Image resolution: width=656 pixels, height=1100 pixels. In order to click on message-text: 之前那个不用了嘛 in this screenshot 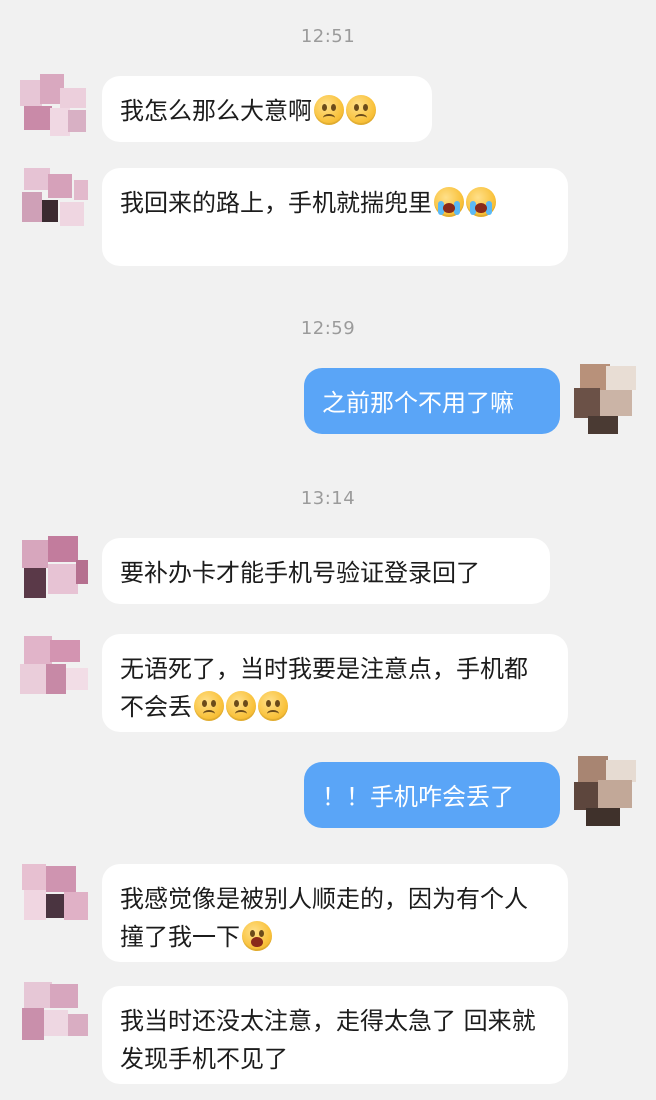, I will do `click(418, 403)`.